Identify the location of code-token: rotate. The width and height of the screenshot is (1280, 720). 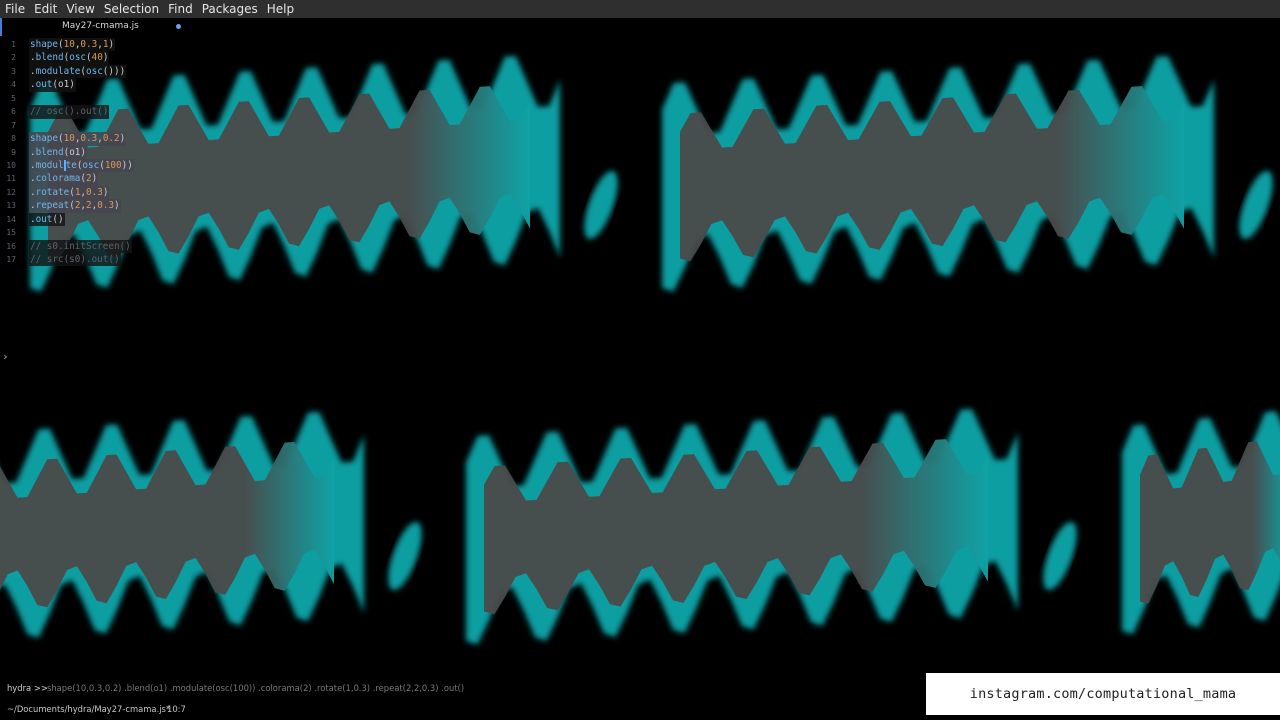
(52, 192).